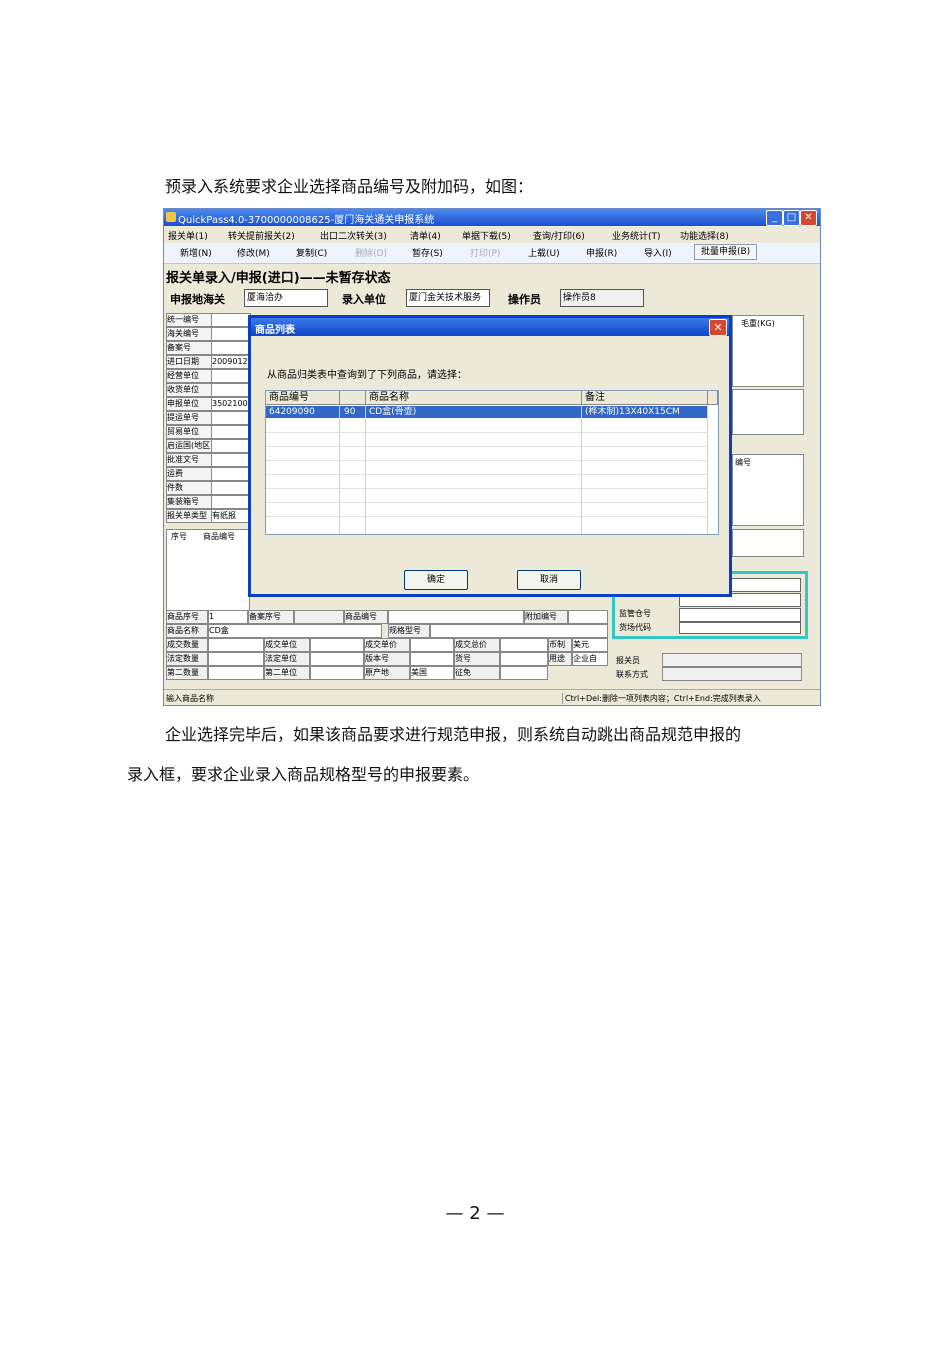 The width and height of the screenshot is (950, 1346). What do you see at coordinates (546, 617) in the screenshot?
I see `extra-code-label: 附加编号` at bounding box center [546, 617].